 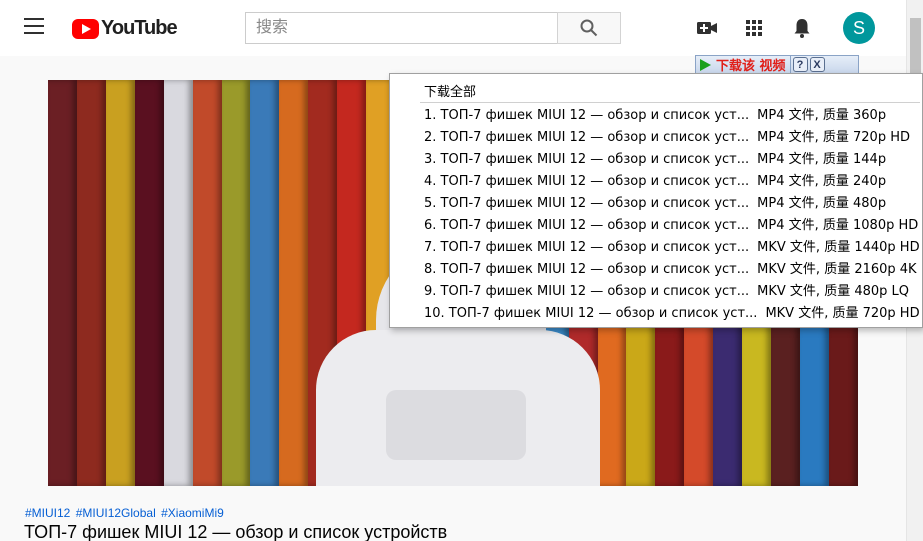 I want to click on item-format: MP4 文件, 质量 480p, so click(x=822, y=203).